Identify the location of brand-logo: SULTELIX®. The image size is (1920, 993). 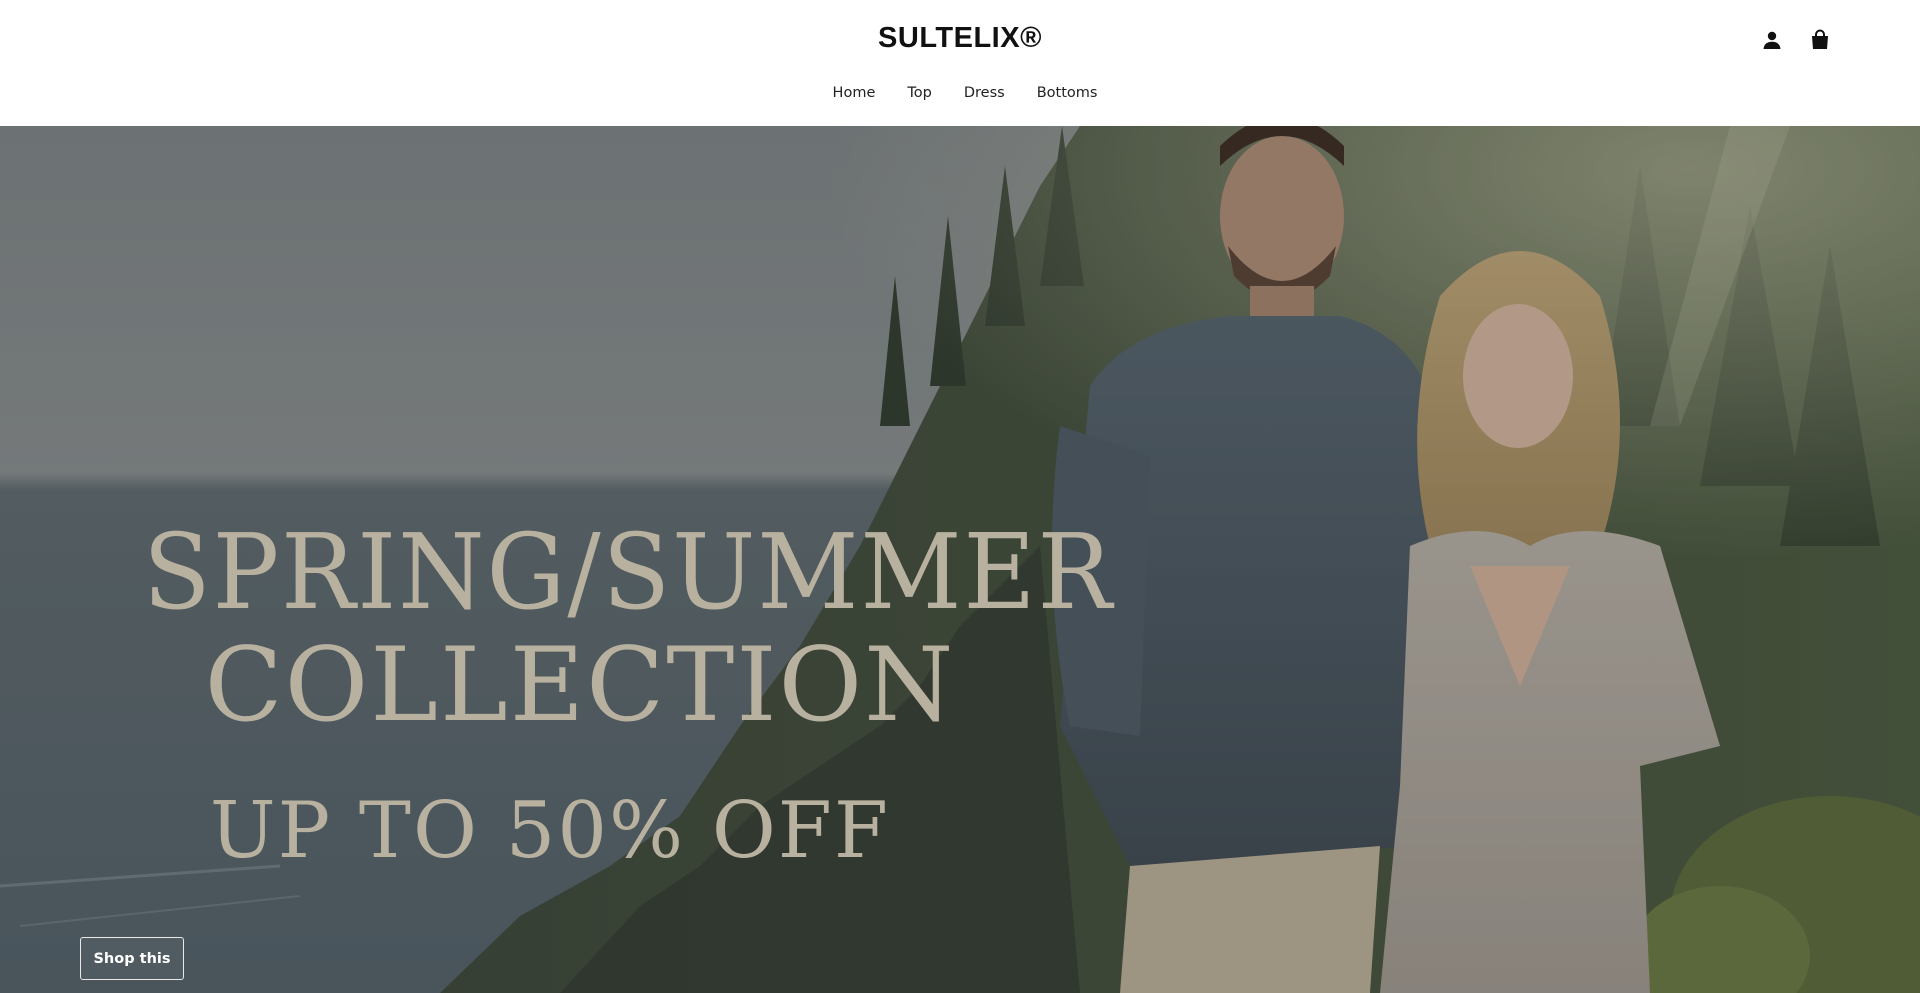
(960, 38).